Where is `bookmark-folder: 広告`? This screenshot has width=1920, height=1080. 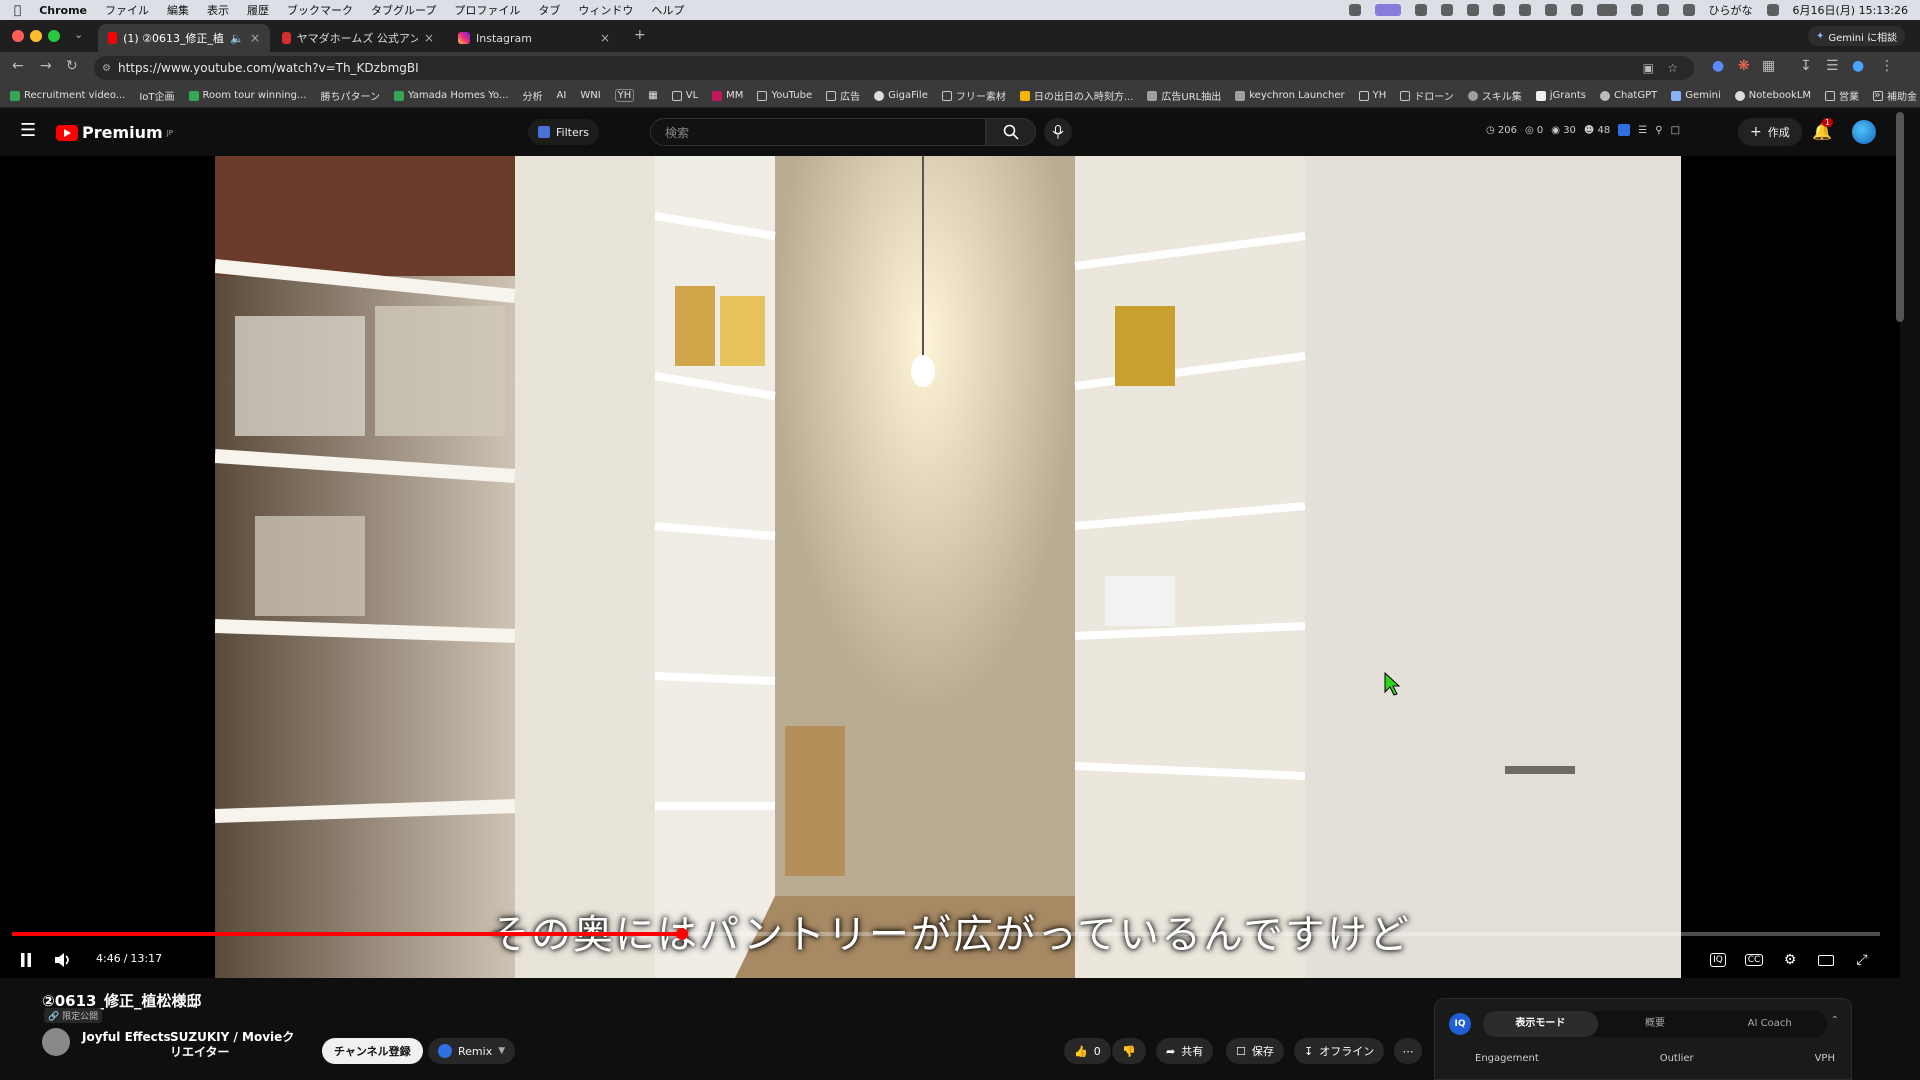
bookmark-folder: 広告 is located at coordinates (843, 95).